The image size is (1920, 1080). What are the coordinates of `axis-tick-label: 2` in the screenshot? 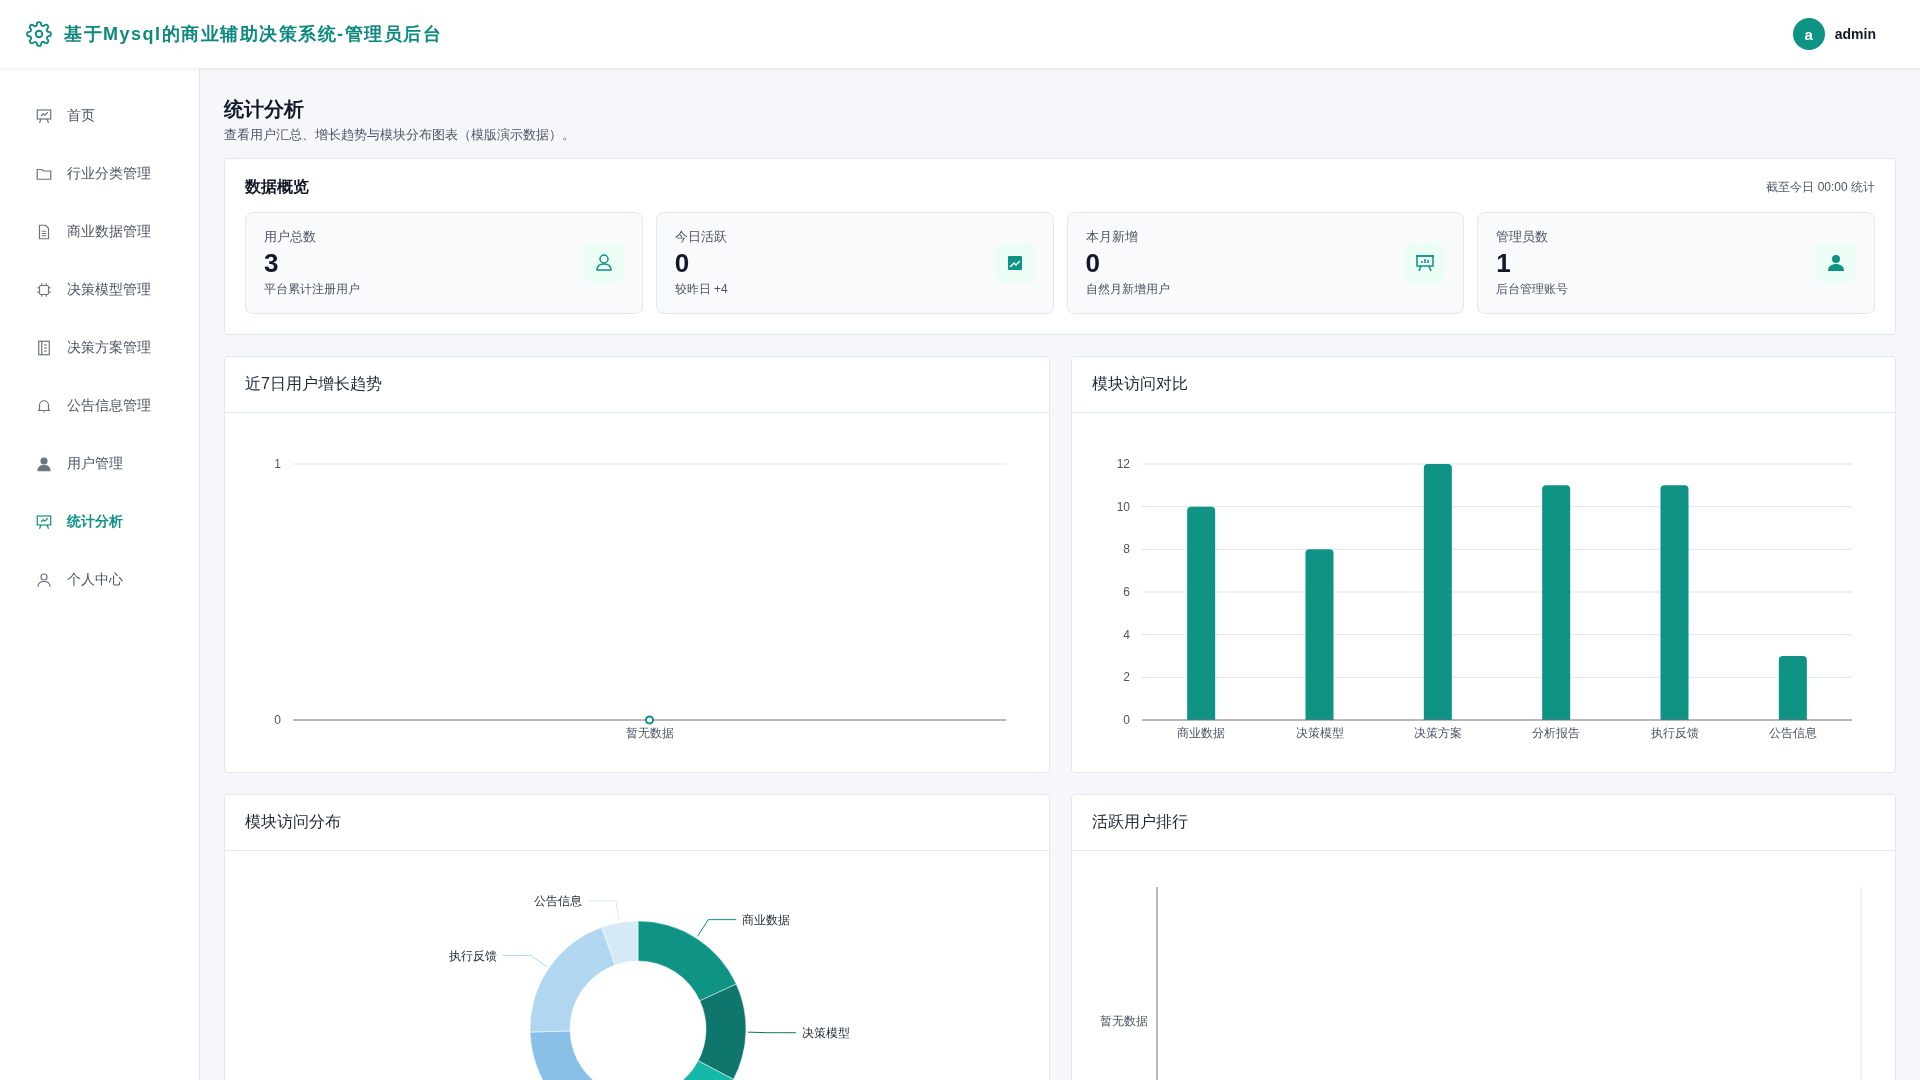 It's located at (1126, 677).